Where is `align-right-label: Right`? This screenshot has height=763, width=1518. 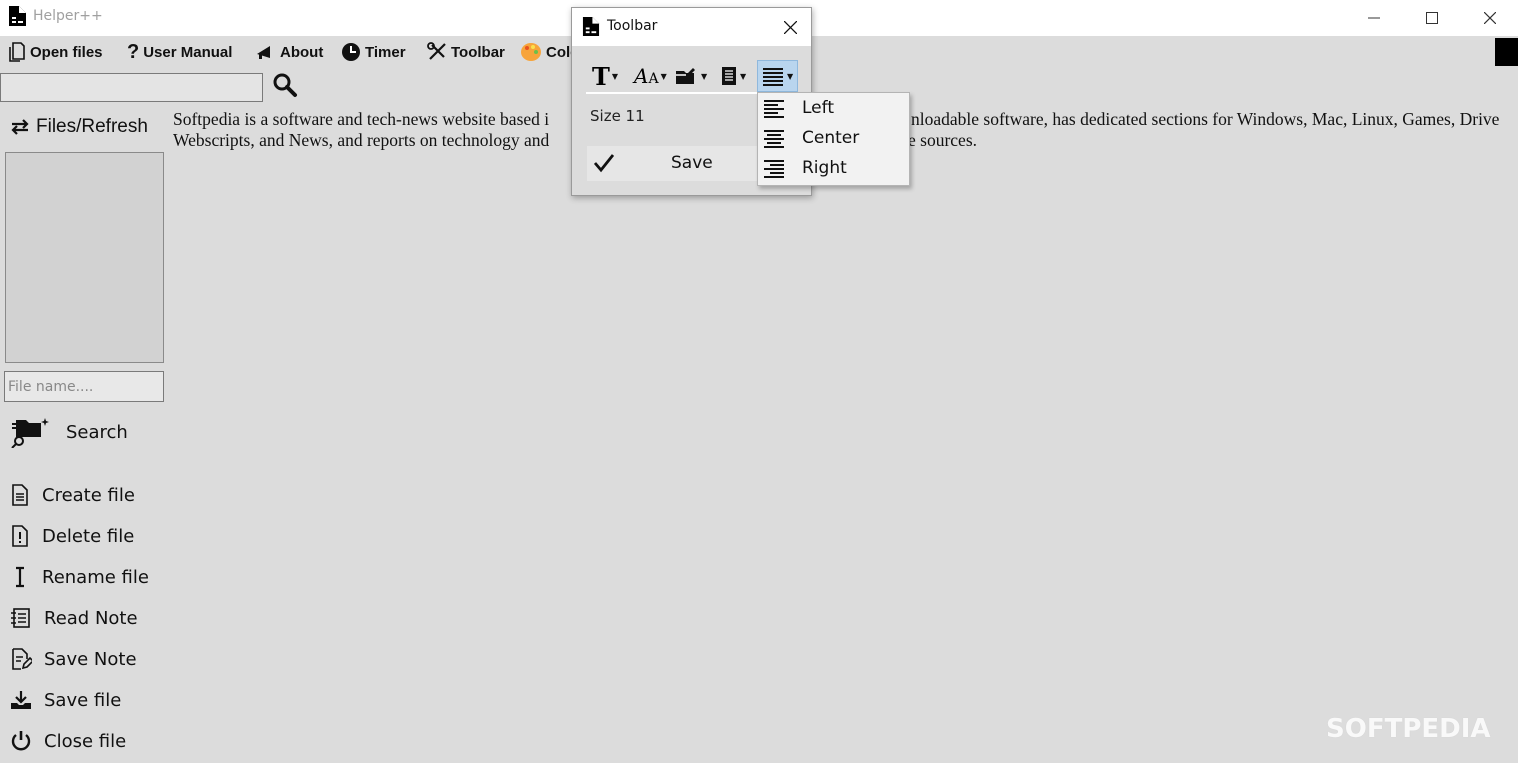 align-right-label: Right is located at coordinates (824, 168).